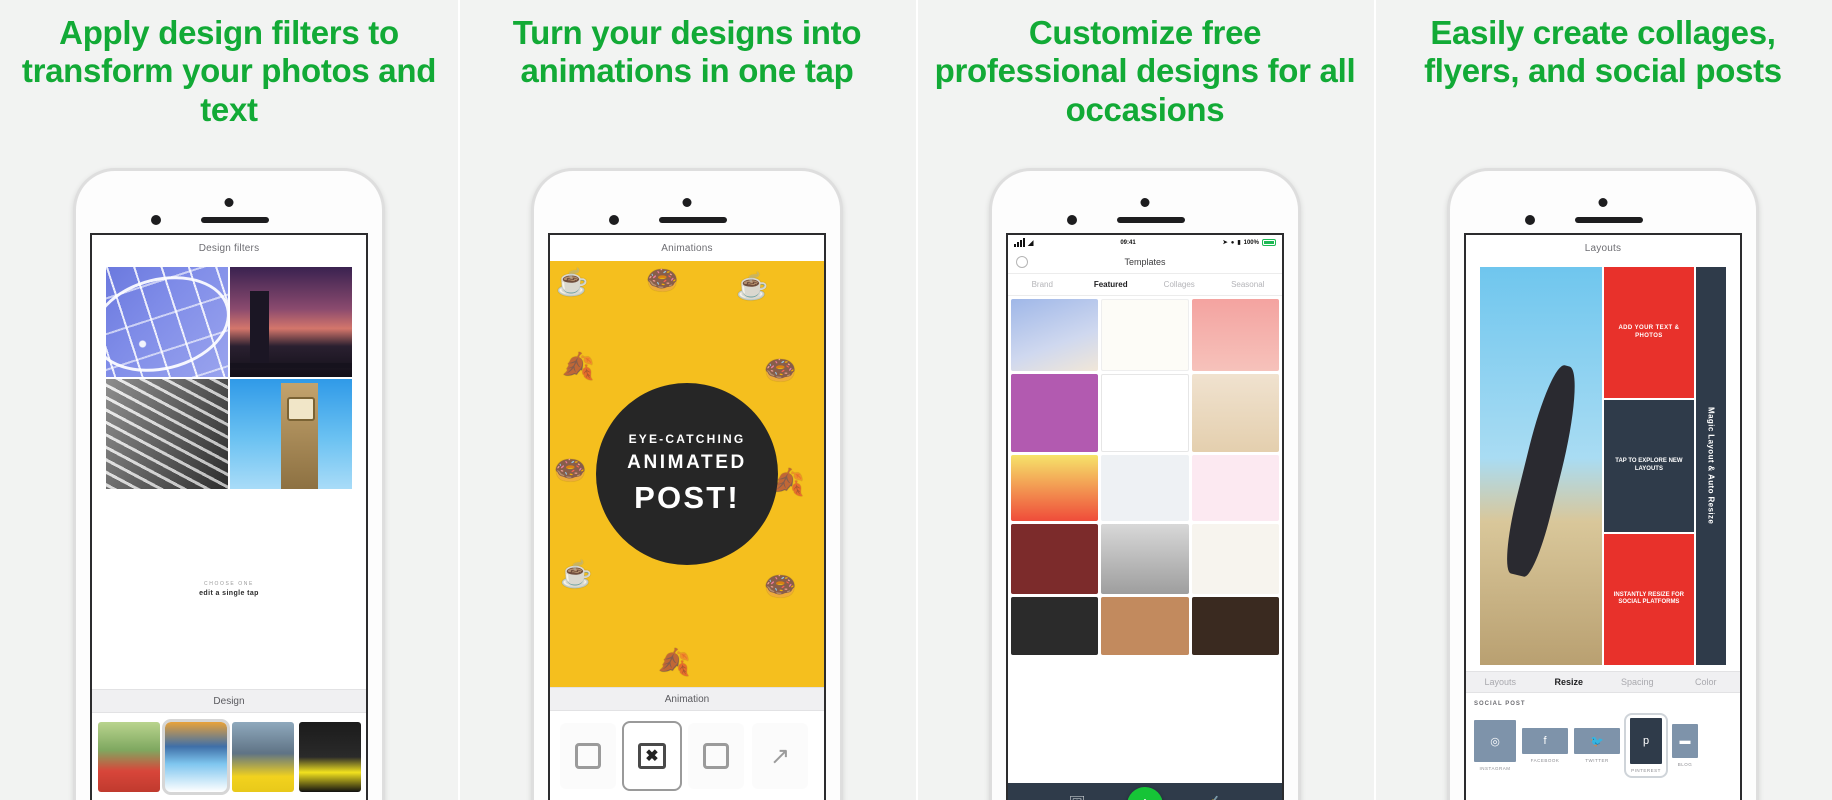 This screenshot has height=800, width=1832. Describe the element at coordinates (229, 593) in the screenshot. I see `caption-bold: edit a single tap` at that location.